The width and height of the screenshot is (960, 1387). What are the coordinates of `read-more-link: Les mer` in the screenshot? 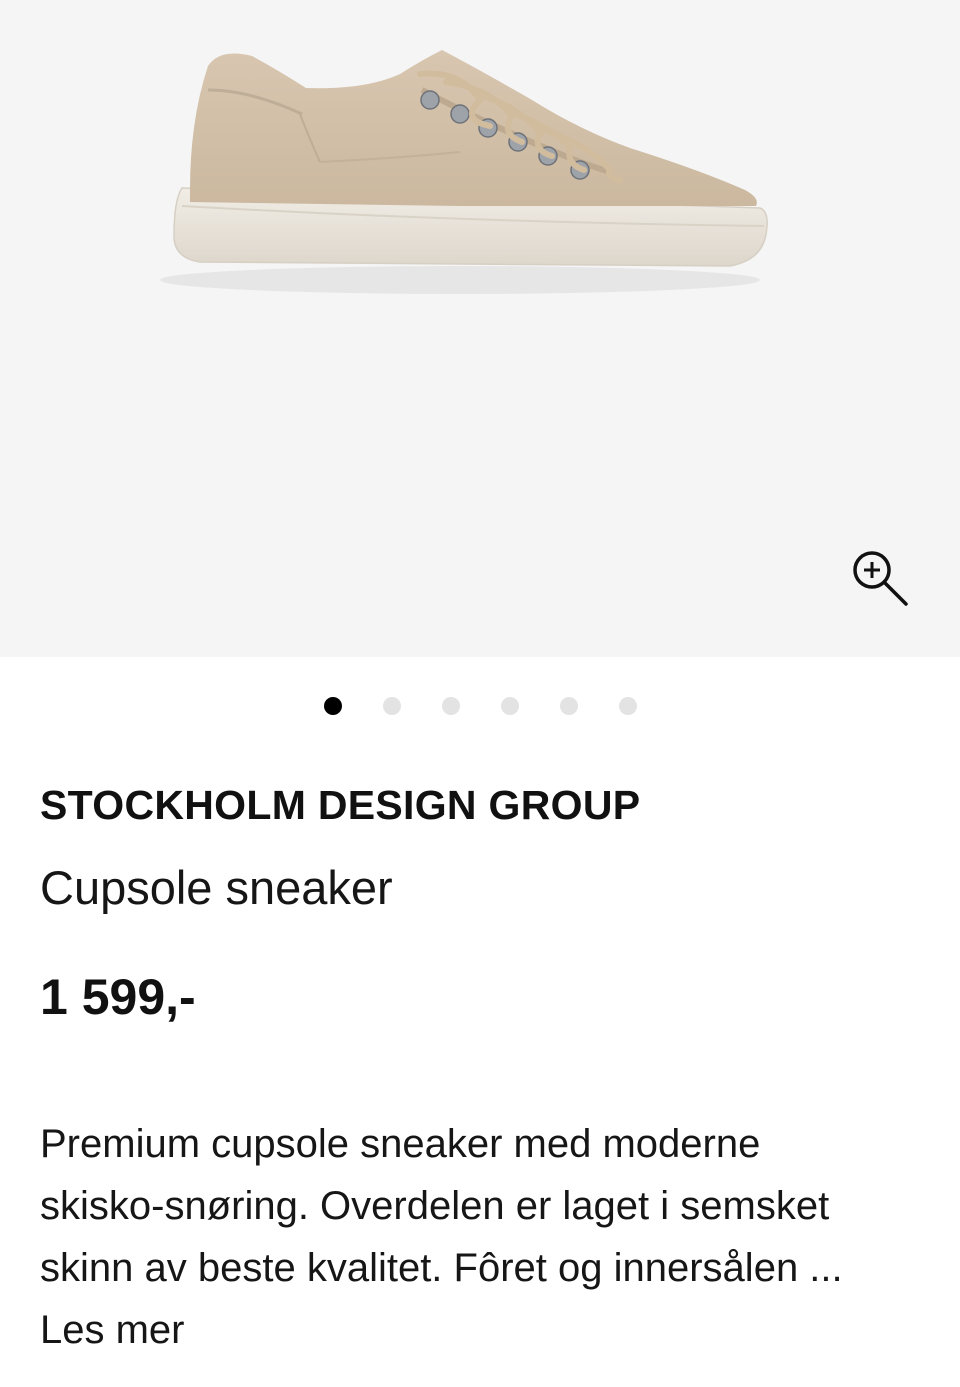 It's located at (112, 1330).